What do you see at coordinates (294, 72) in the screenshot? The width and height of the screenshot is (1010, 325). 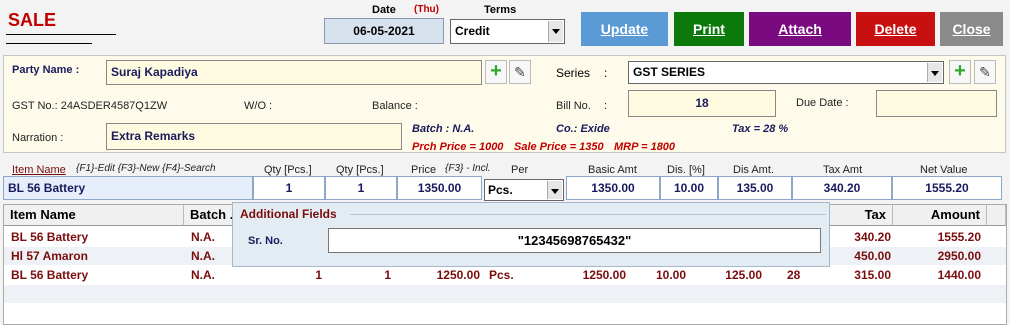 I see `party-name-field: Suraj Kapadiya` at bounding box center [294, 72].